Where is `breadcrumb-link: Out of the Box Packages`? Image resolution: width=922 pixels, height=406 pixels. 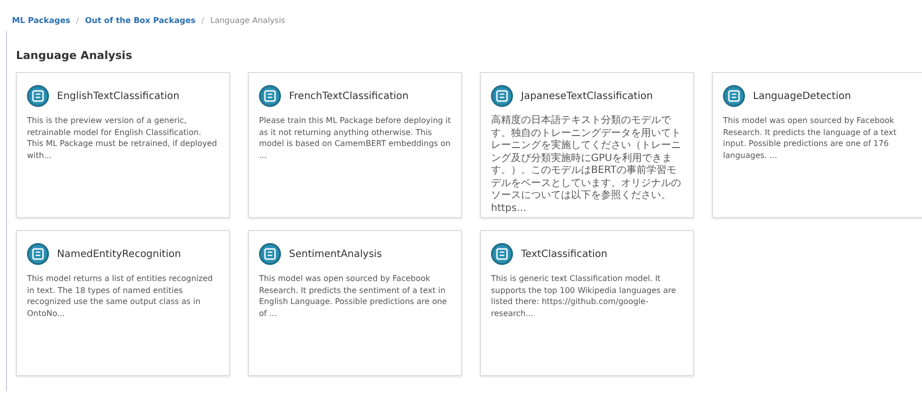
breadcrumb-link: Out of the Box Packages is located at coordinates (140, 20).